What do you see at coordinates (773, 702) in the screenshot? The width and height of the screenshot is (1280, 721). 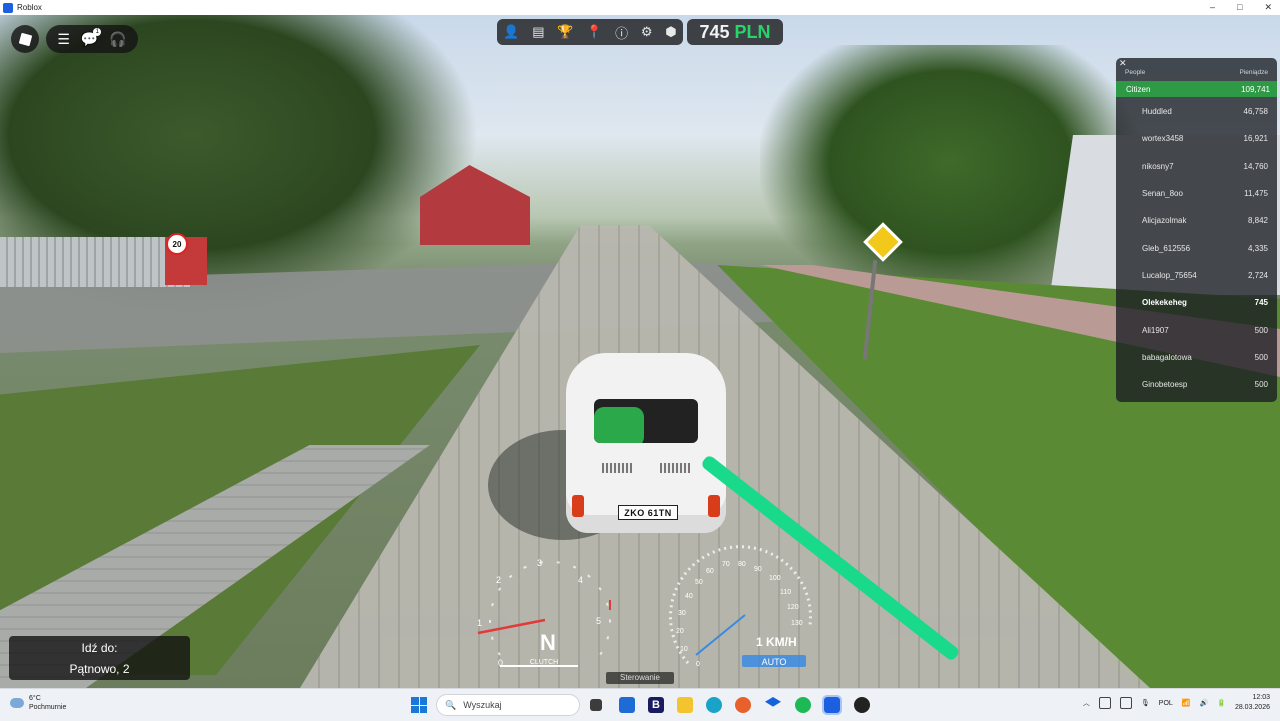 I see `dropbox-icon` at bounding box center [773, 702].